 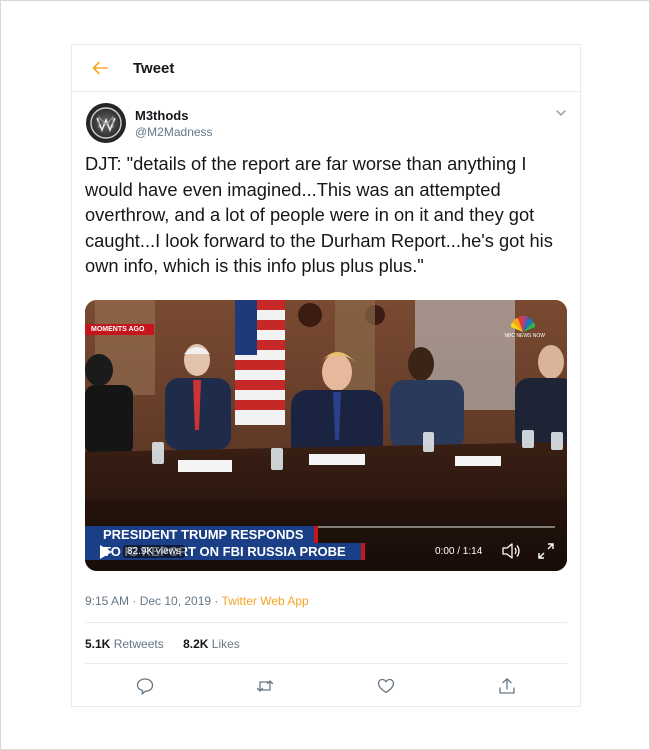 I want to click on likes-stat: 8.2K Likes, so click(x=211, y=644).